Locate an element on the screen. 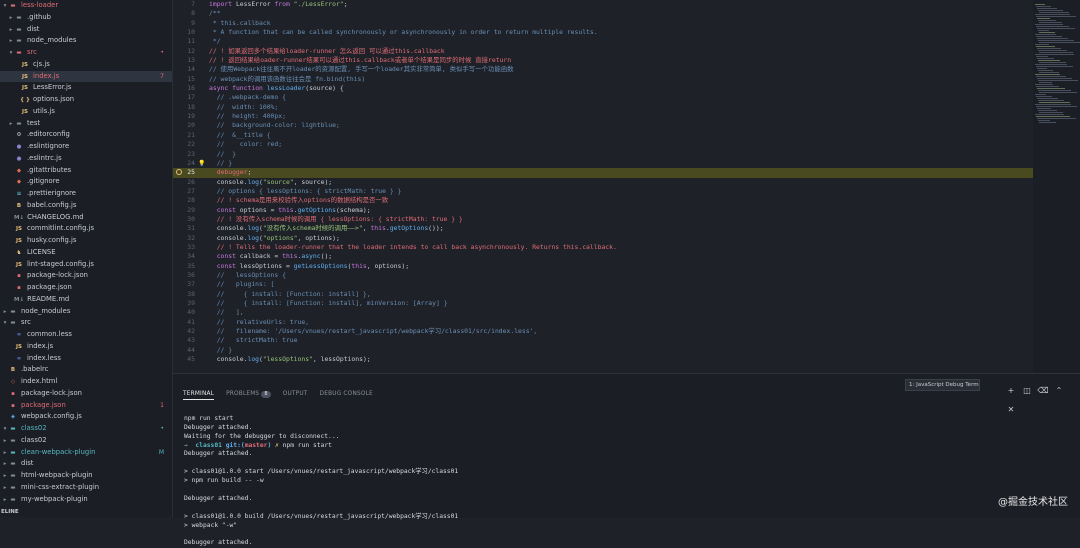 This screenshot has height=548, width=1080. tree-item: ▪ package.json 1 is located at coordinates (86, 406).